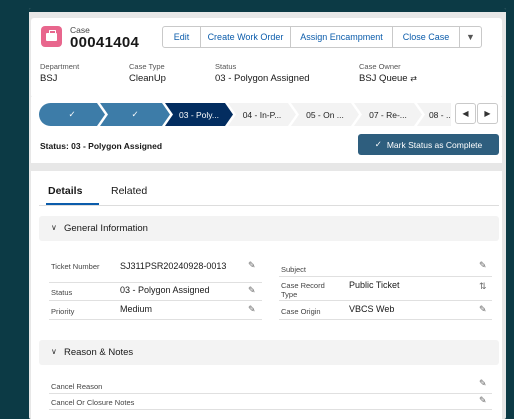  Describe the element at coordinates (413, 78) in the screenshot. I see `change-owner-icon: ⇄` at that location.